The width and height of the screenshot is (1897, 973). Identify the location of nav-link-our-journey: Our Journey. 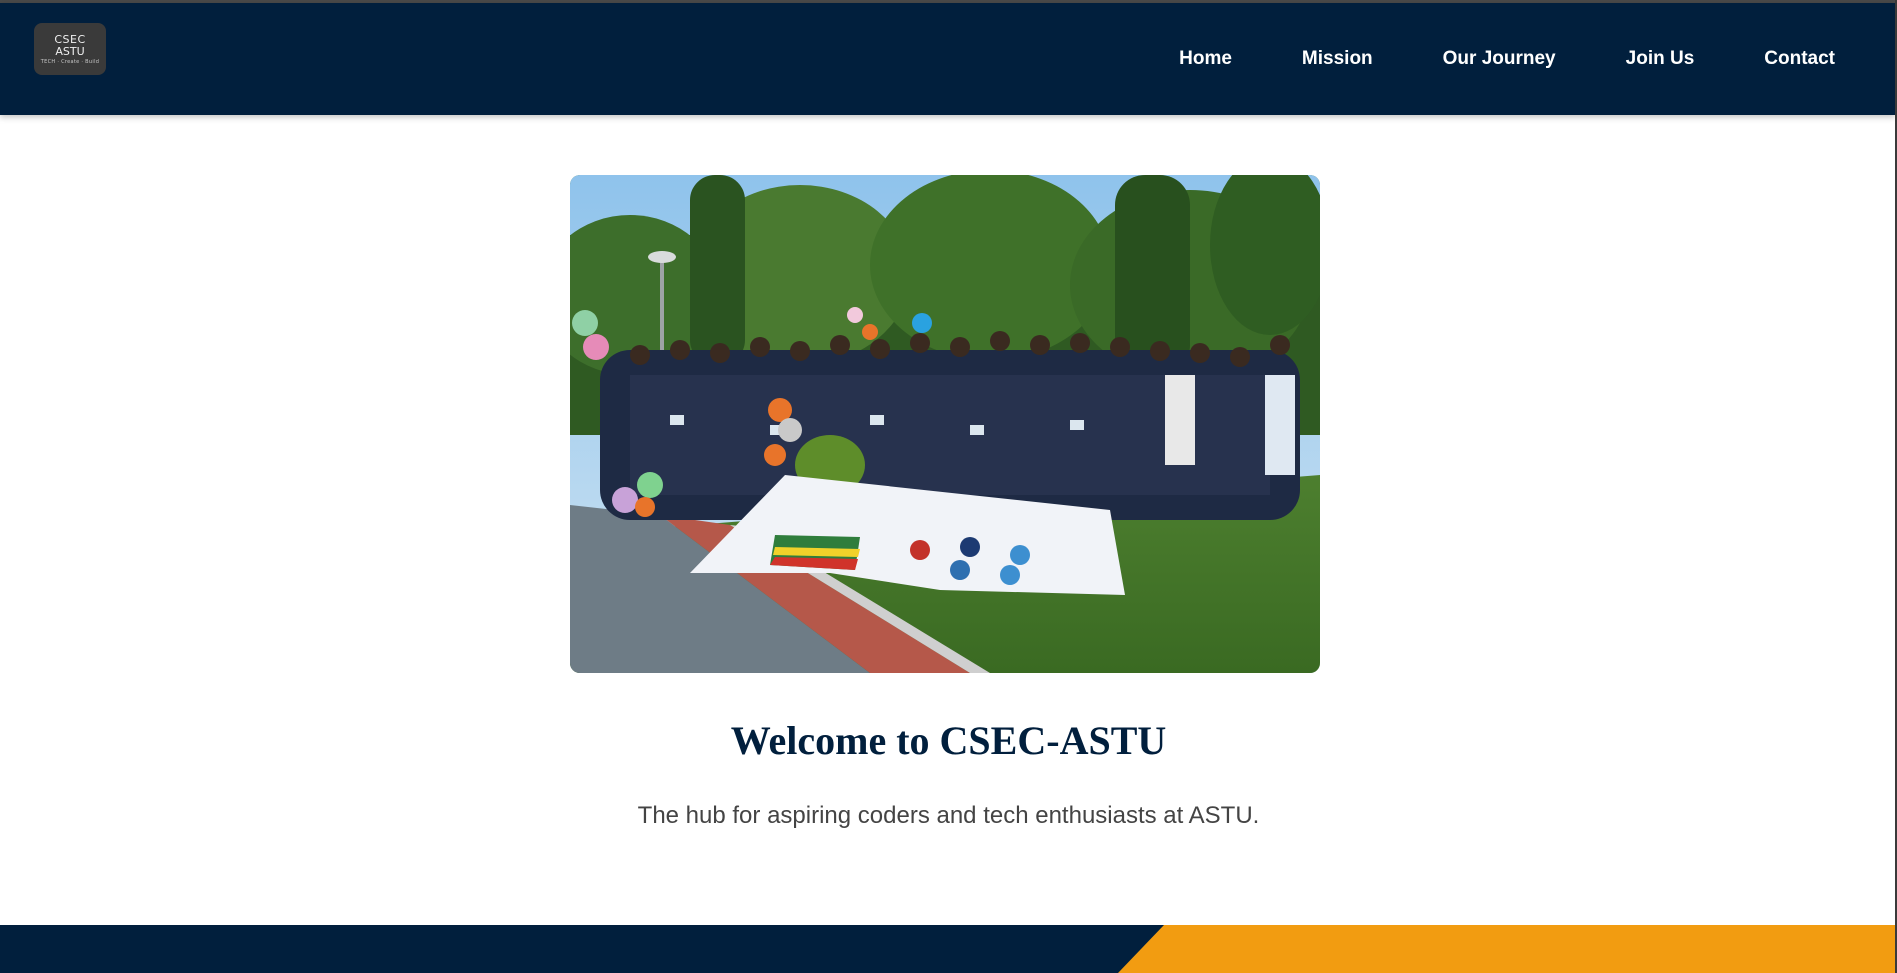
(1499, 59).